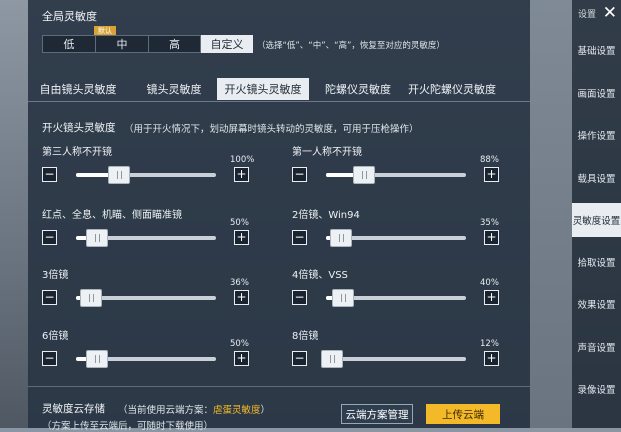 The height and width of the screenshot is (432, 621). What do you see at coordinates (73, 409) in the screenshot?
I see `cloud-storage-title: 灵敏度云存储` at bounding box center [73, 409].